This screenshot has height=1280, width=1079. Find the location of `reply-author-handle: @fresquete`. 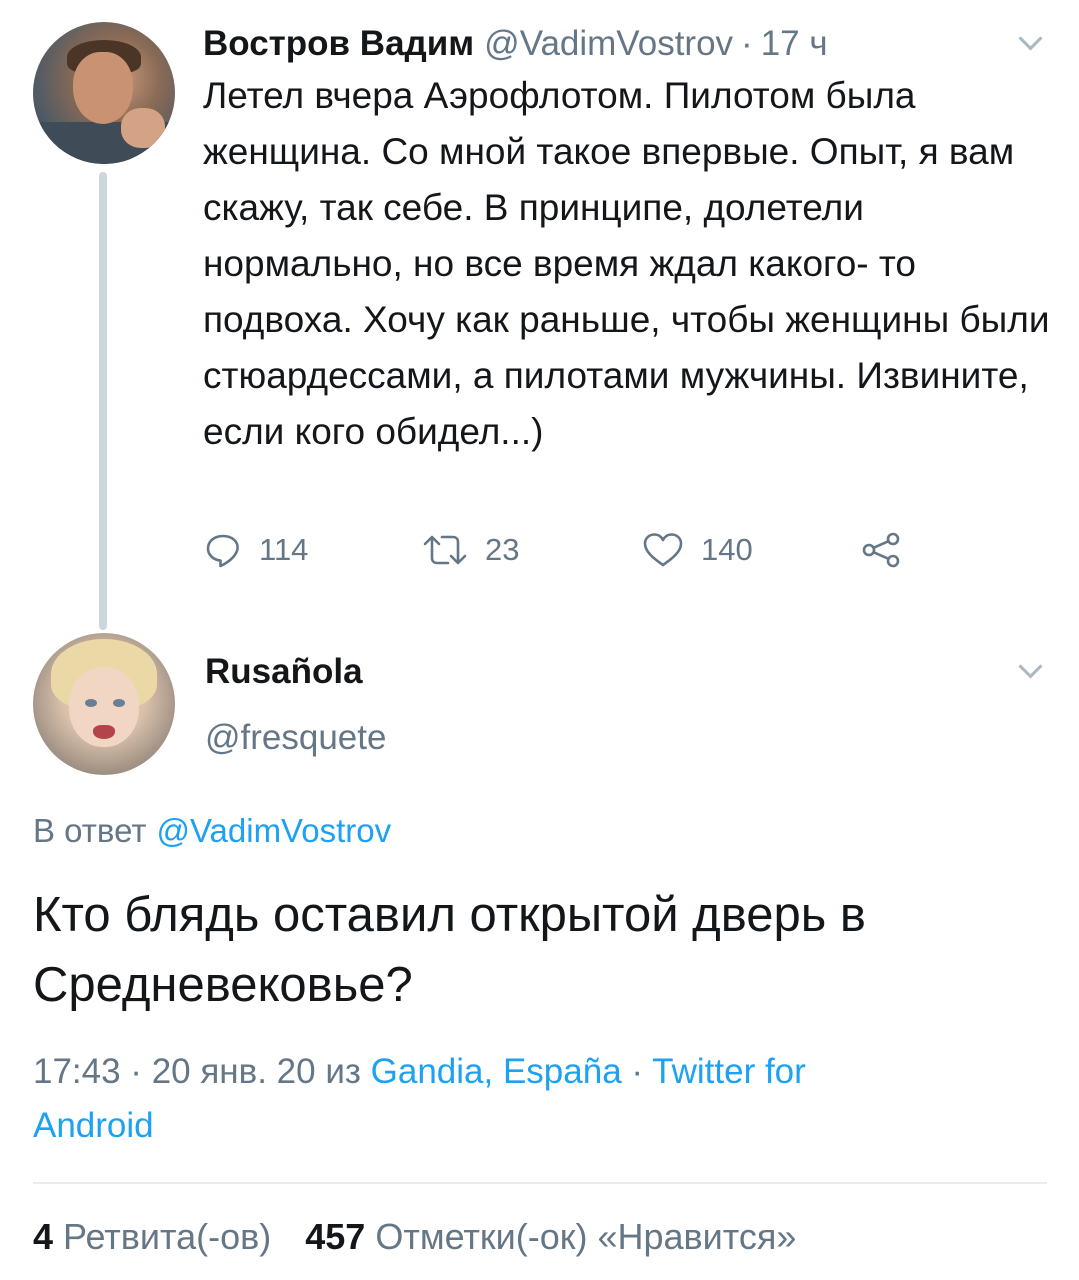

reply-author-handle: @fresquete is located at coordinates (295, 738).